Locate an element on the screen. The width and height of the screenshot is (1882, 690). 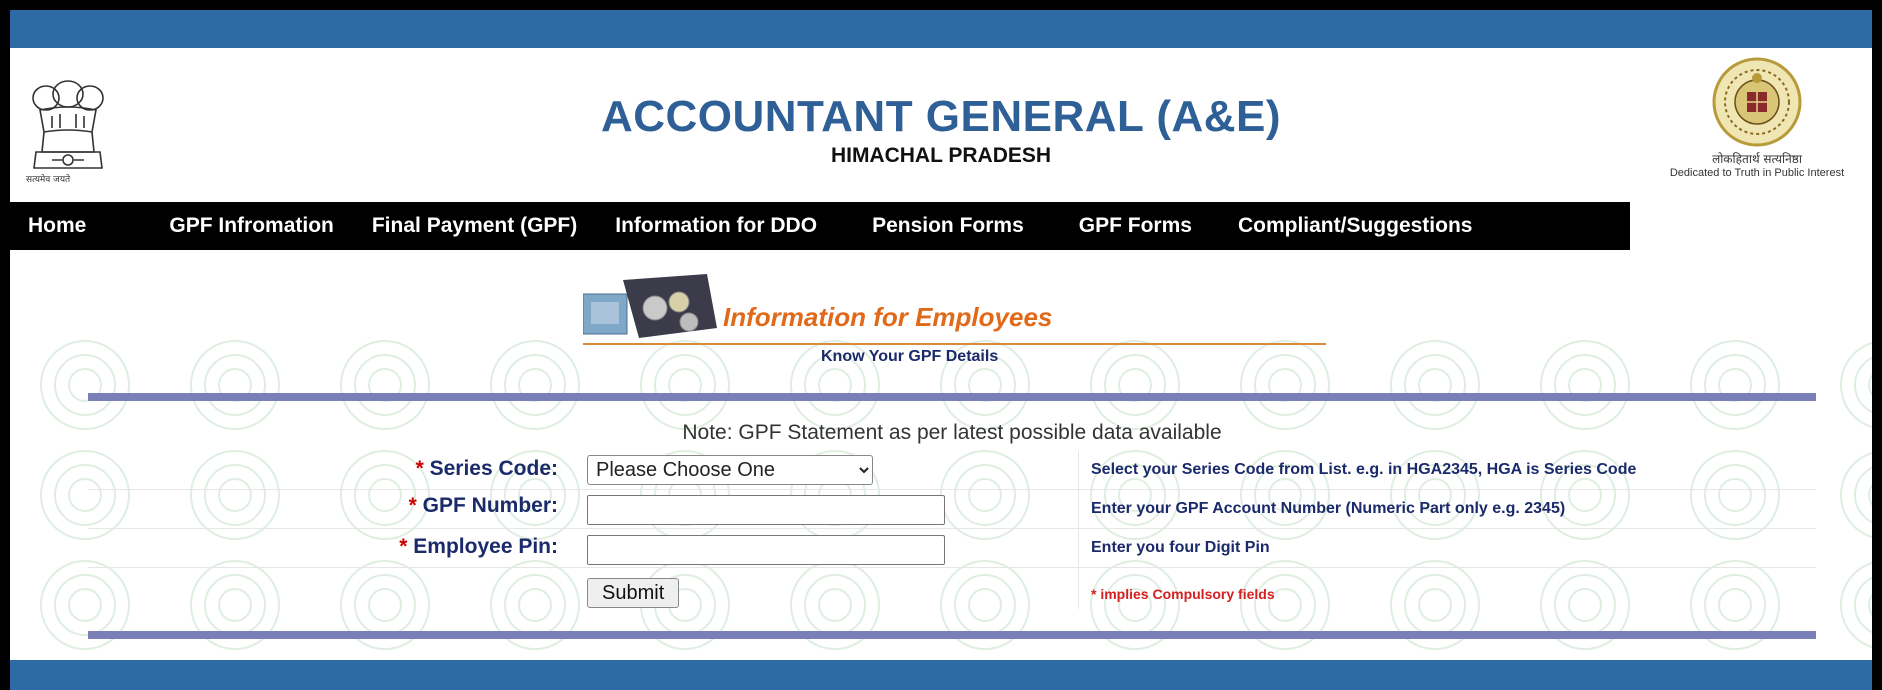
form-row-submit: Submit * implies Compulsory fields is located at coordinates (952, 590).